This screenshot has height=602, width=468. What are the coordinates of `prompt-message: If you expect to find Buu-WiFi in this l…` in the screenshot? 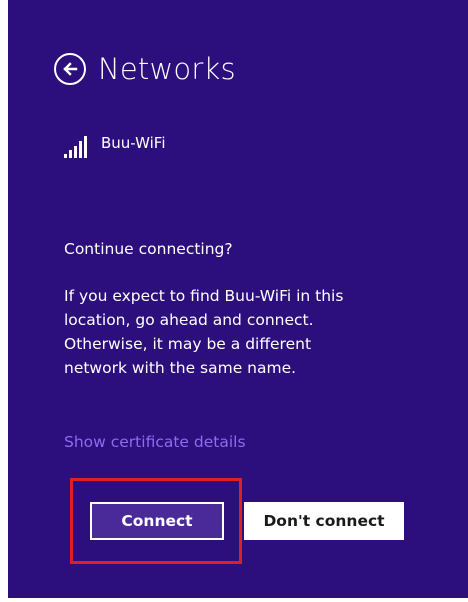 It's located at (244, 332).